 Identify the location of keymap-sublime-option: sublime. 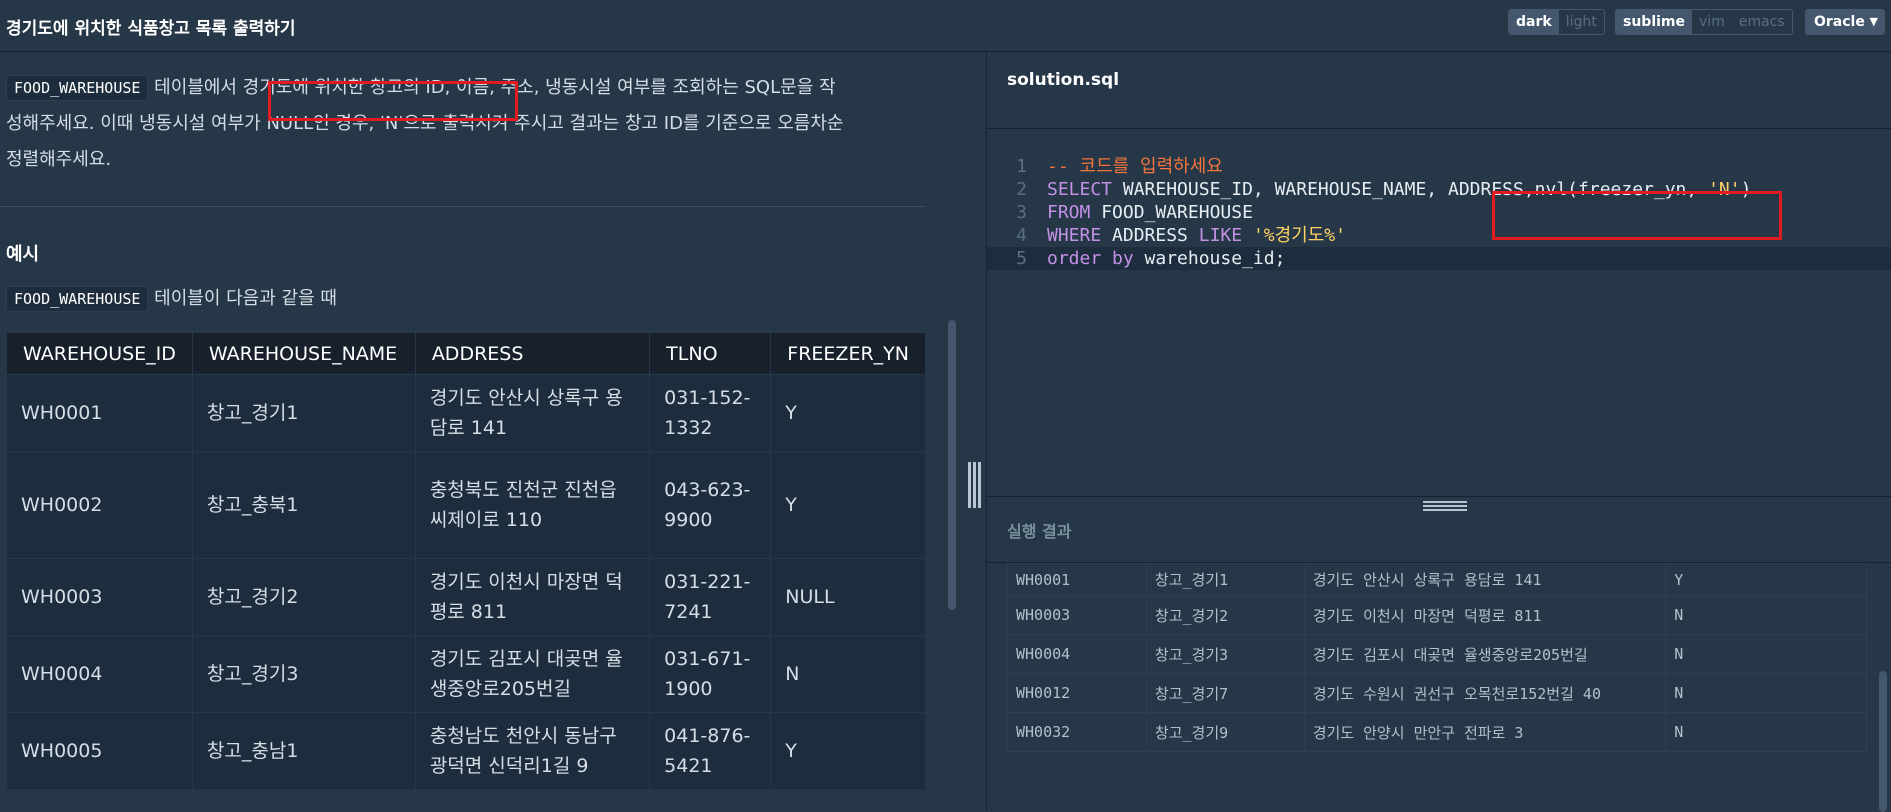
(1654, 22).